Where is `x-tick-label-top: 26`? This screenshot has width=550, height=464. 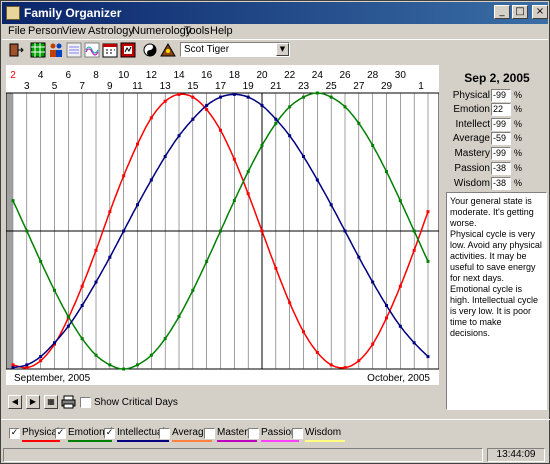
x-tick-label-top: 26 is located at coordinates (345, 75).